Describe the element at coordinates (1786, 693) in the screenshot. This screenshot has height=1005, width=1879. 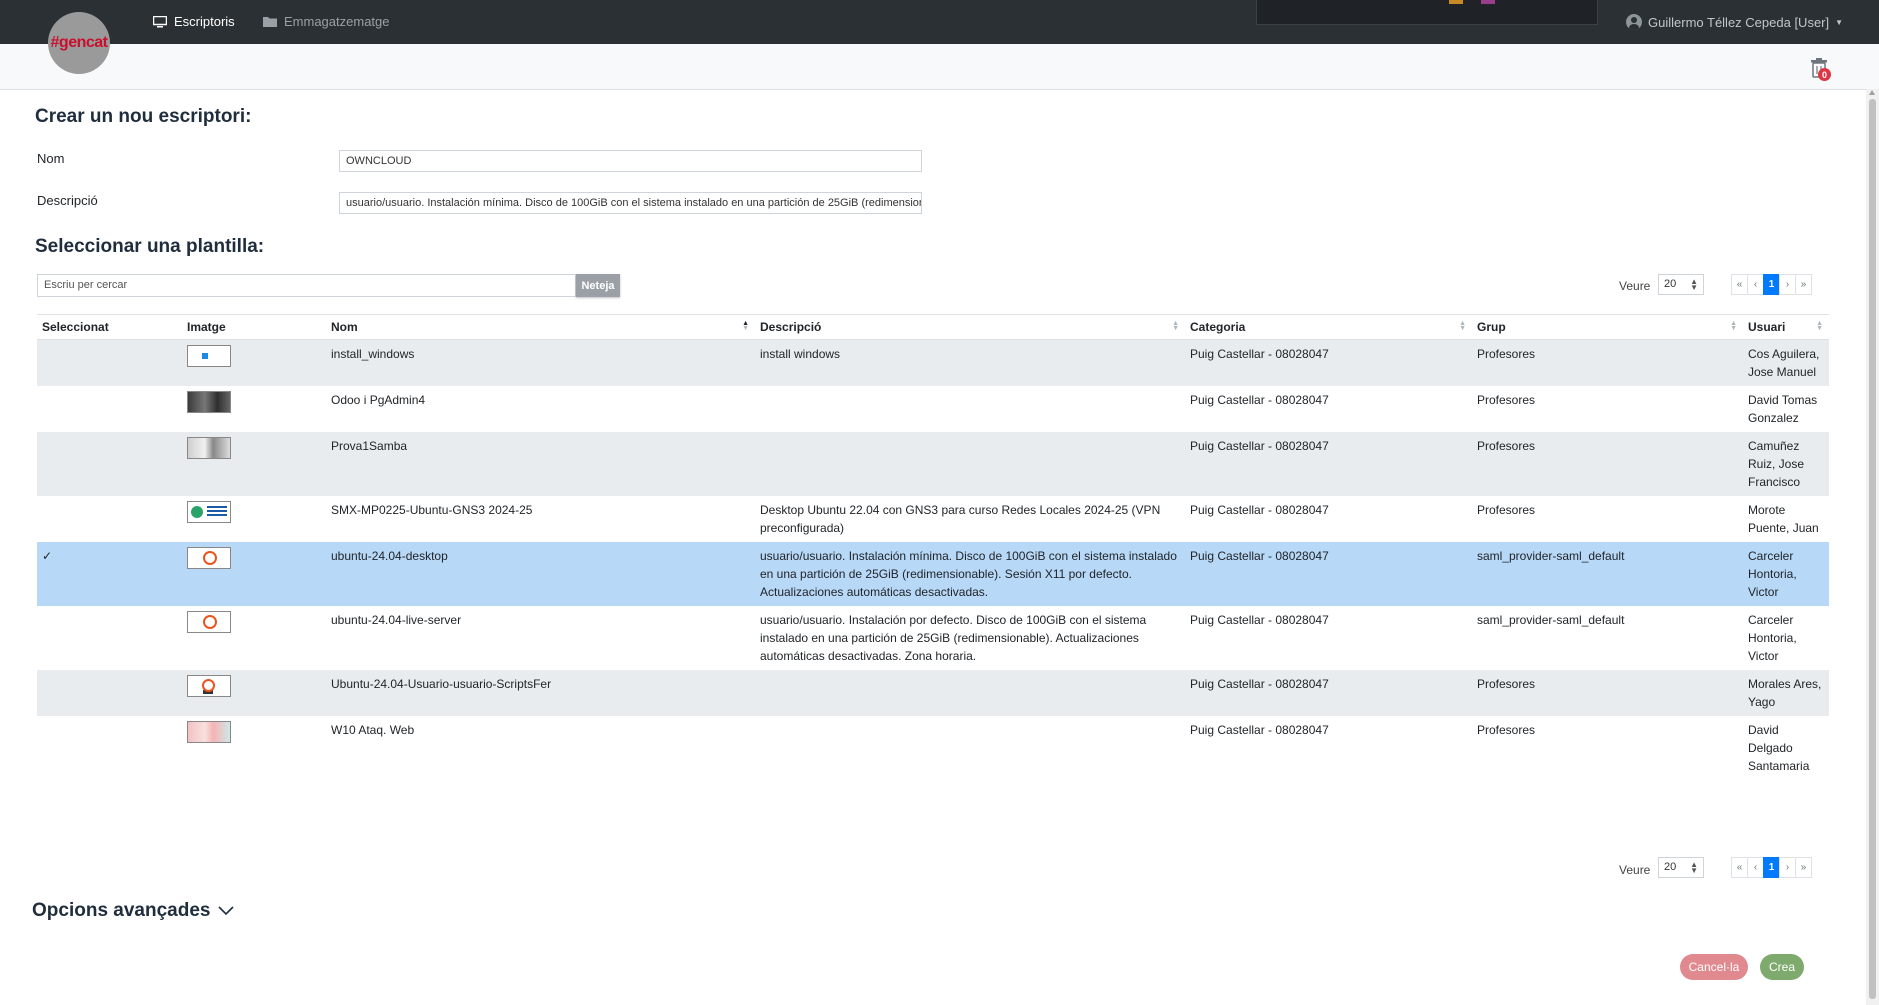
I see `cell-user: Morales Ares, Yago` at that location.